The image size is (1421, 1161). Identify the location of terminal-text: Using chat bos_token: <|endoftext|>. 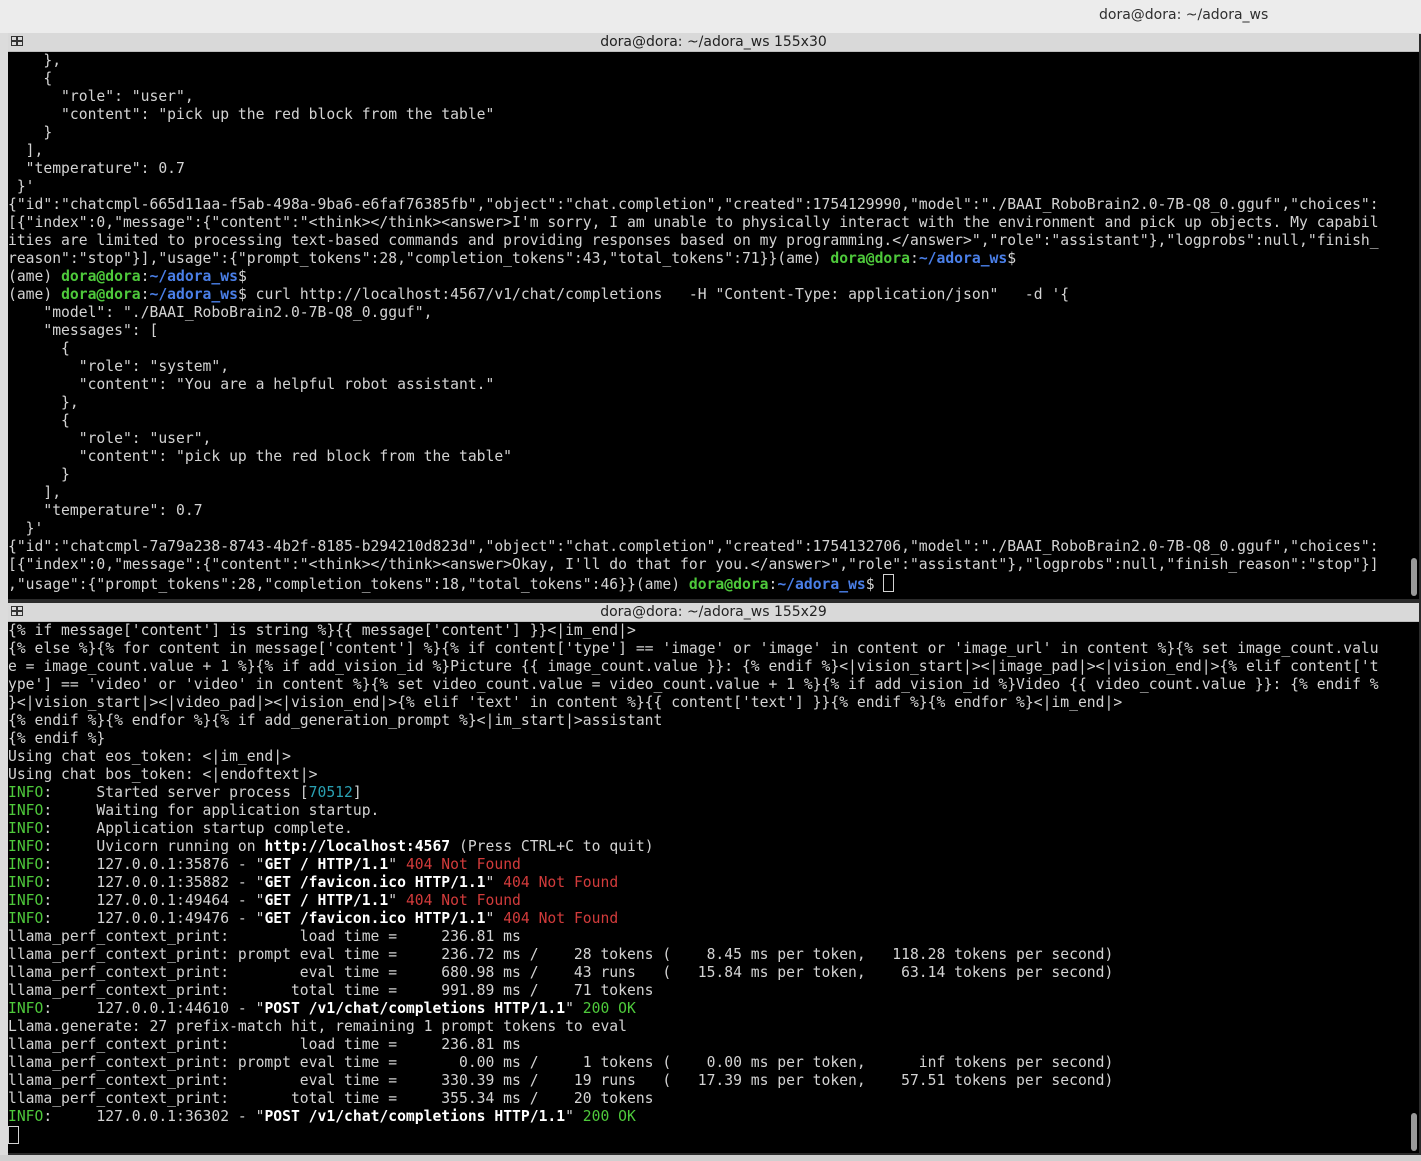
(163, 774).